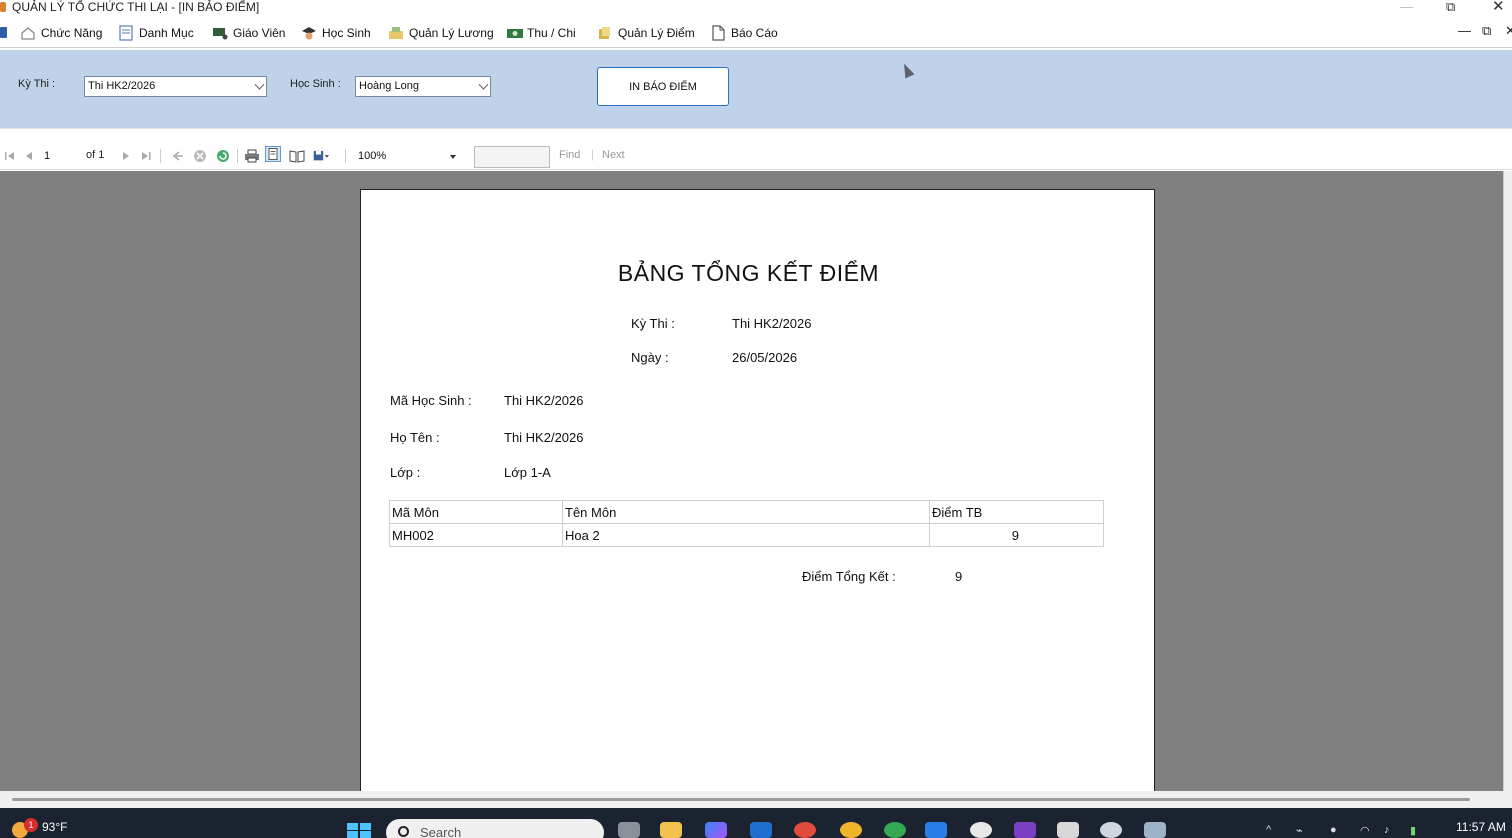 This screenshot has height=838, width=1512. I want to click on zoom-value: 100%, so click(372, 156).